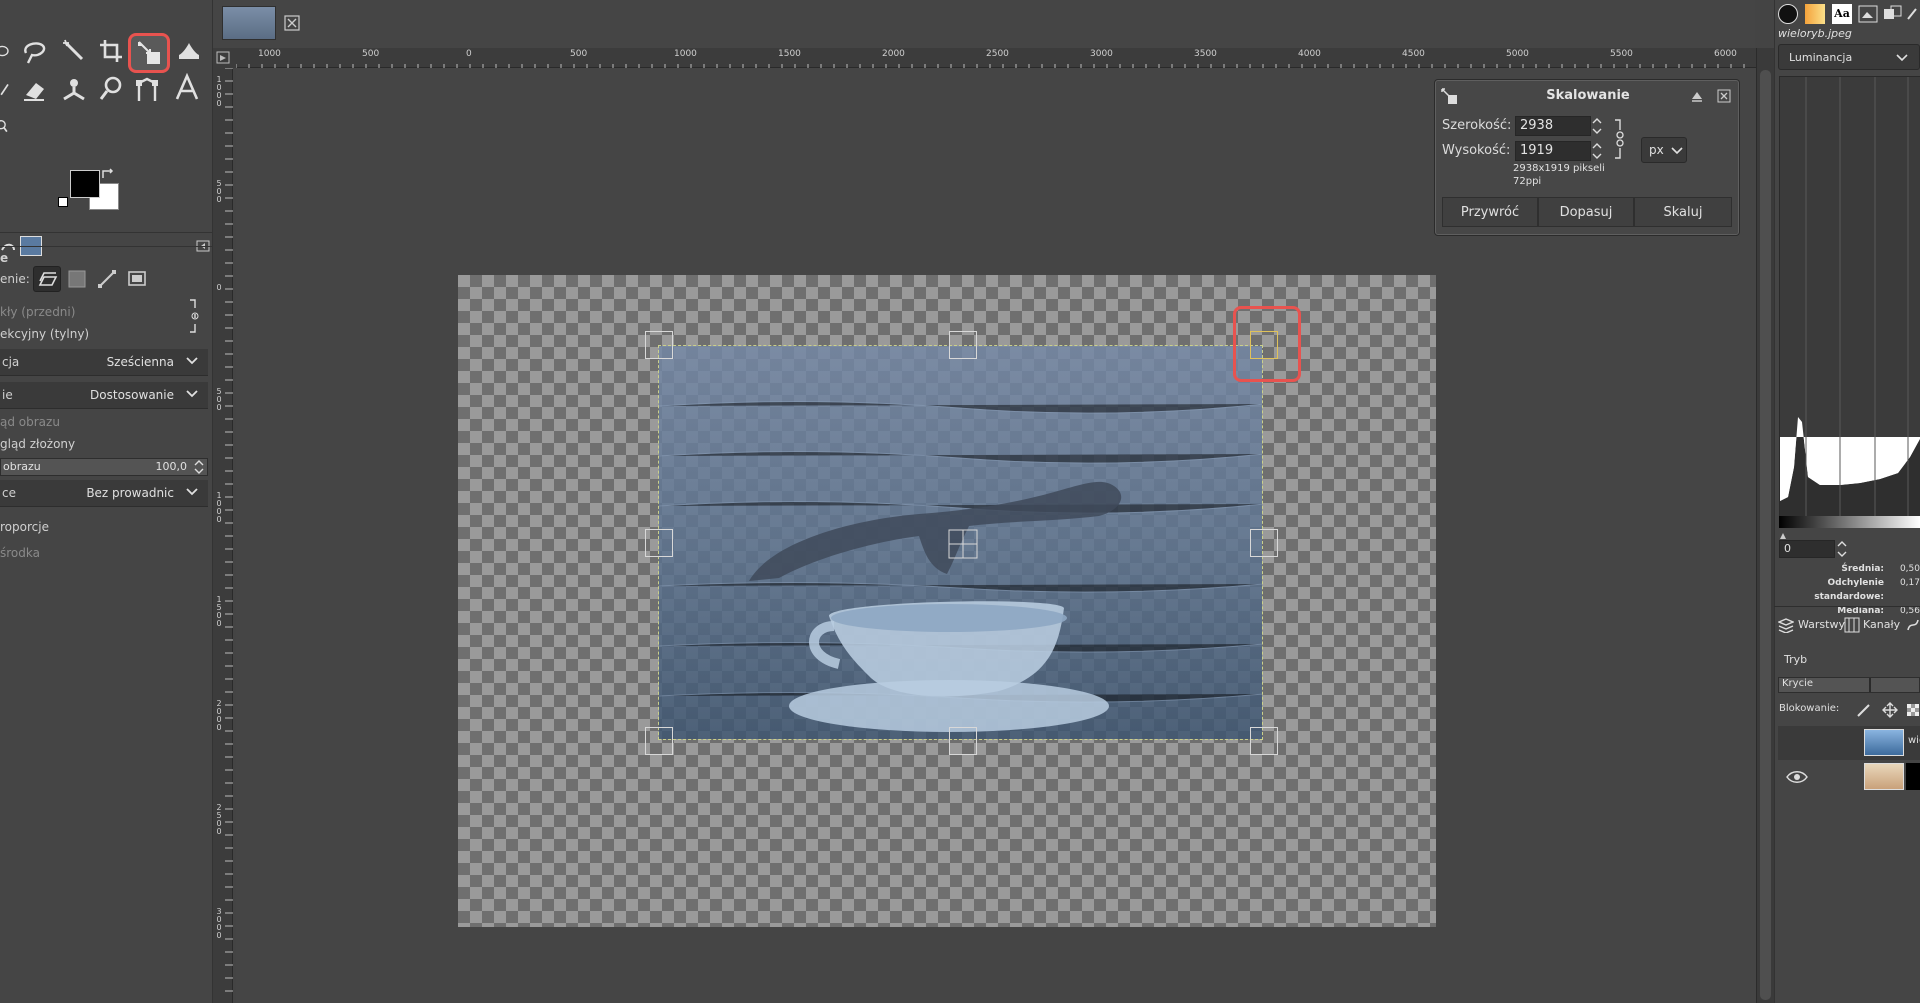  Describe the element at coordinates (1597, 126) in the screenshot. I see `width-spinner-icon` at that location.